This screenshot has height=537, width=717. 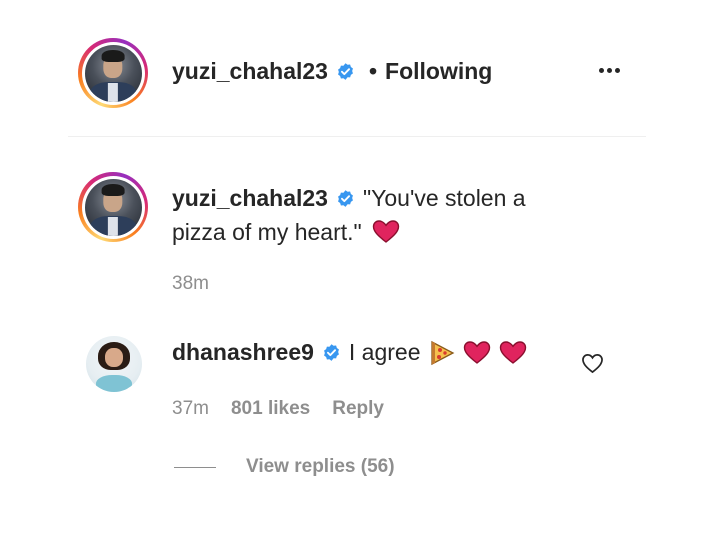 I want to click on replies-line, so click(x=195, y=467).